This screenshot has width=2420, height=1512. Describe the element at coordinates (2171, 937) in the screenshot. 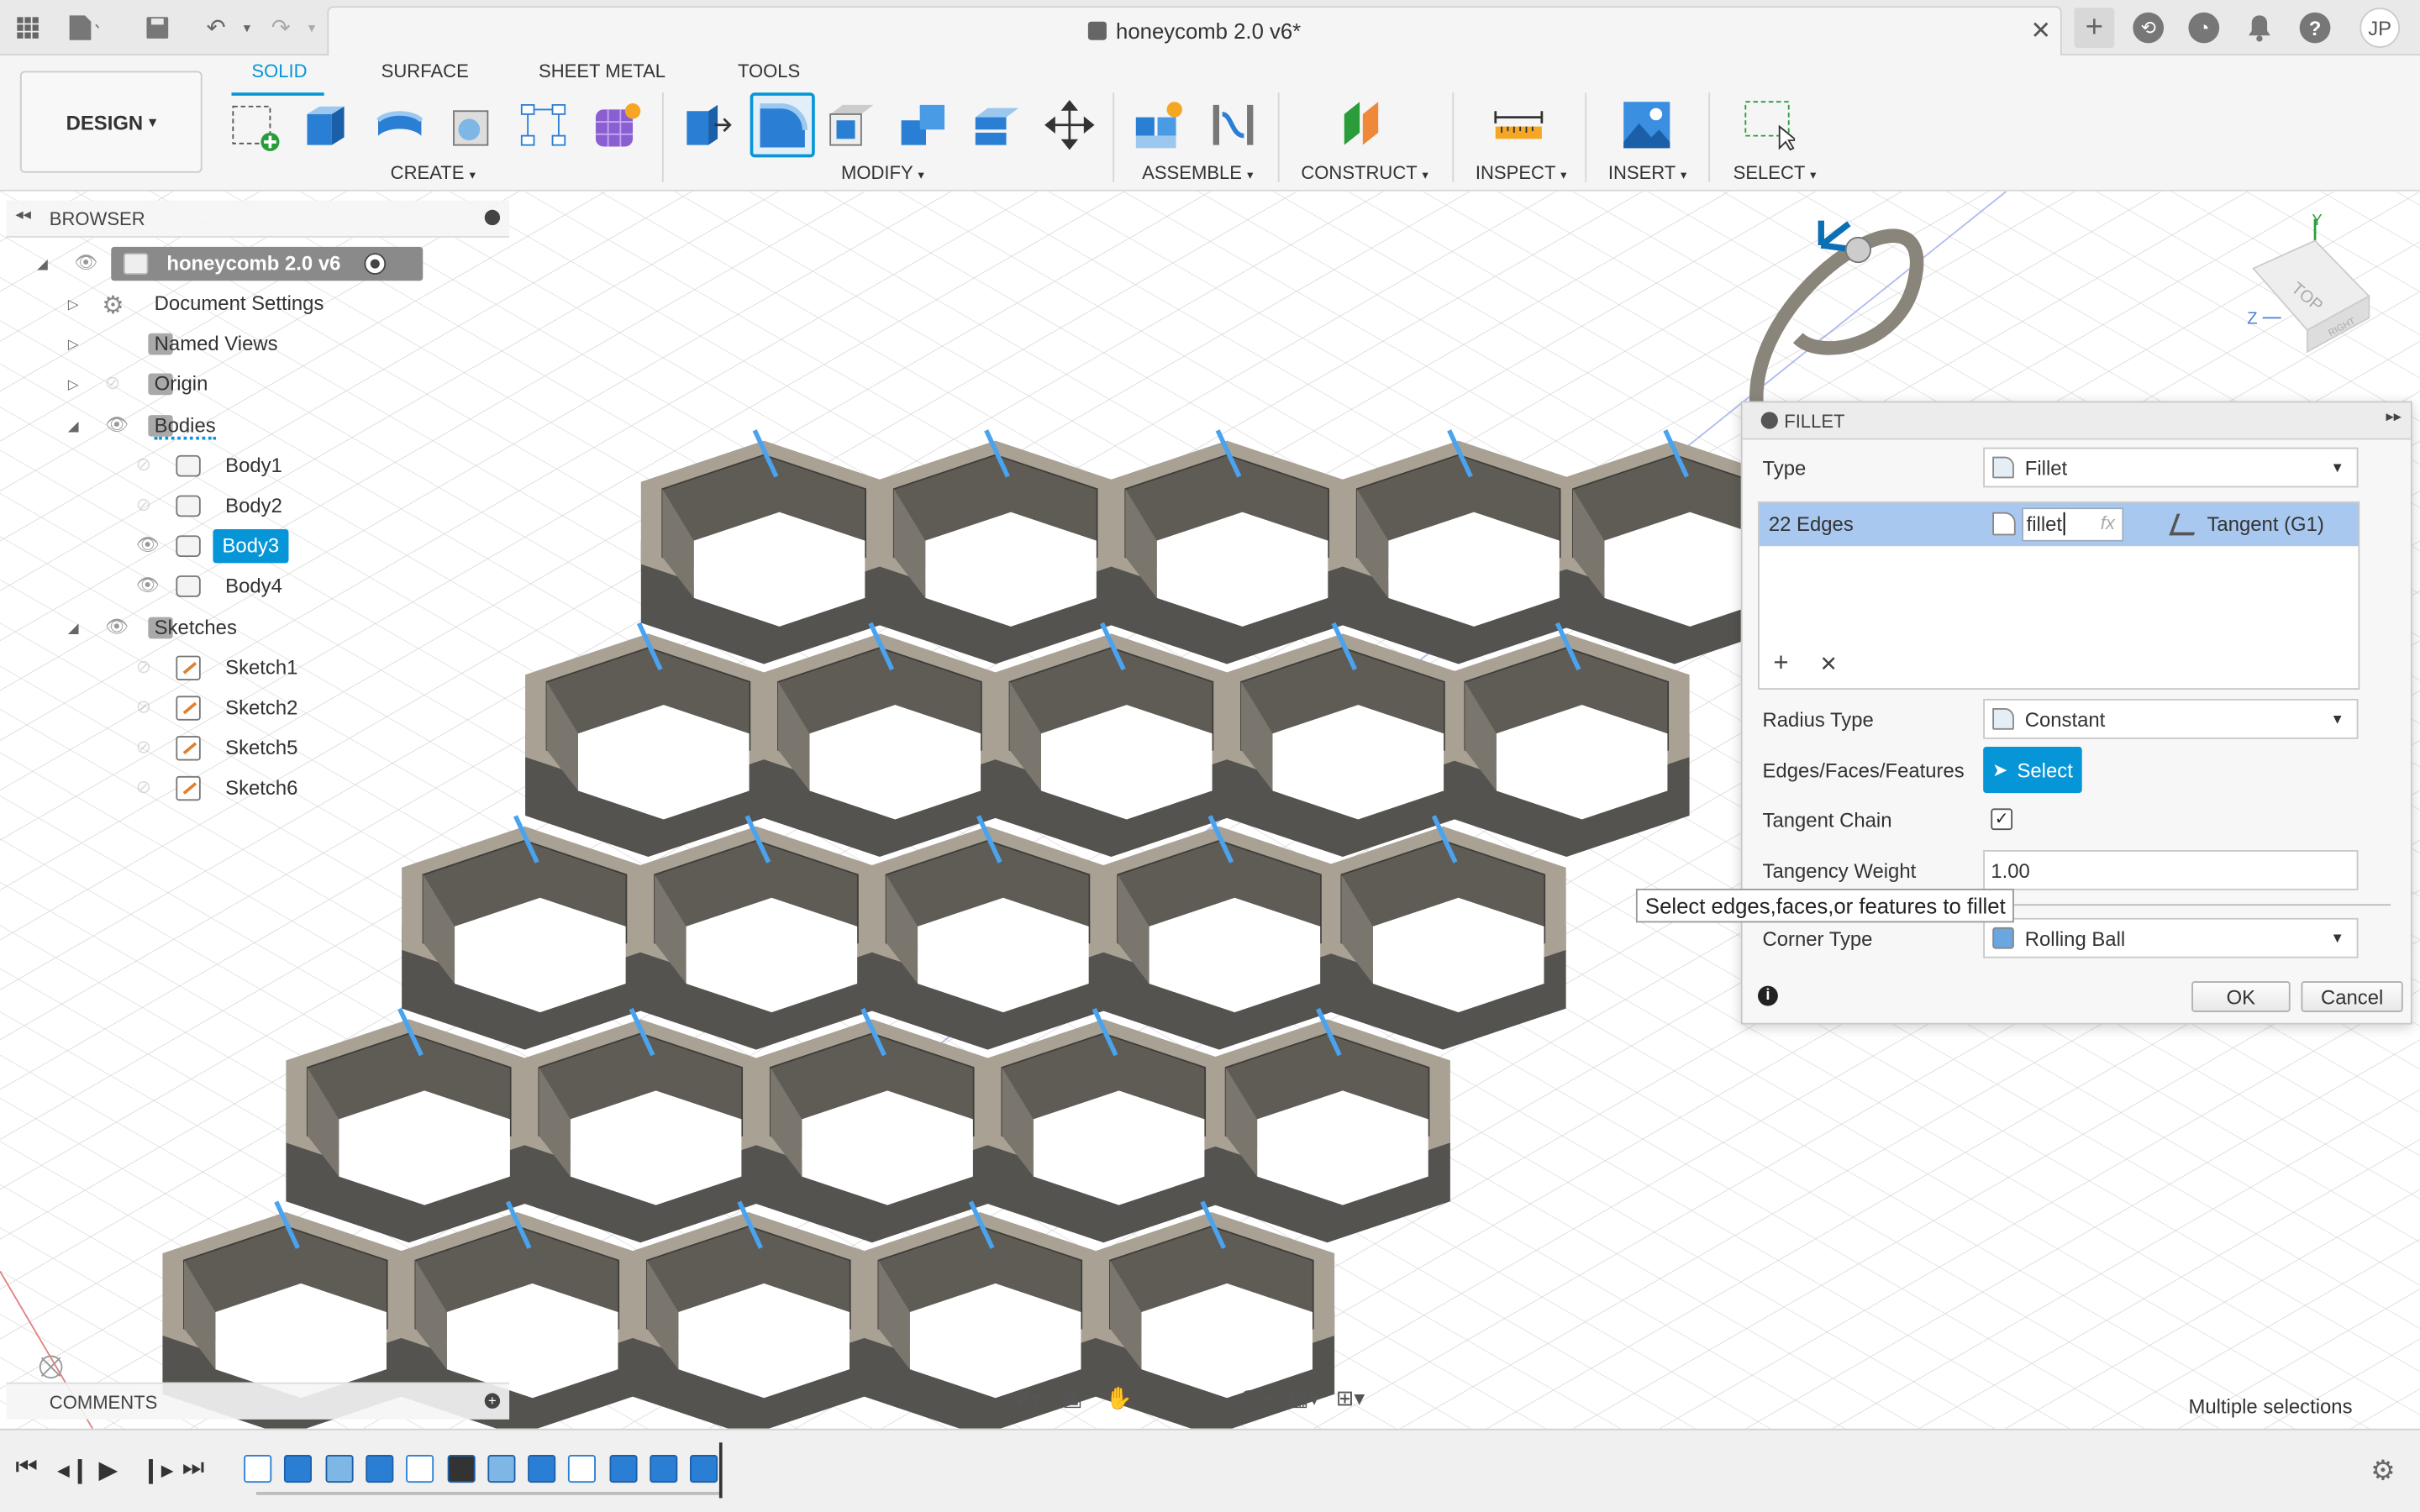

I see `corner-type-dropdown: Rolling Ball ▼` at that location.